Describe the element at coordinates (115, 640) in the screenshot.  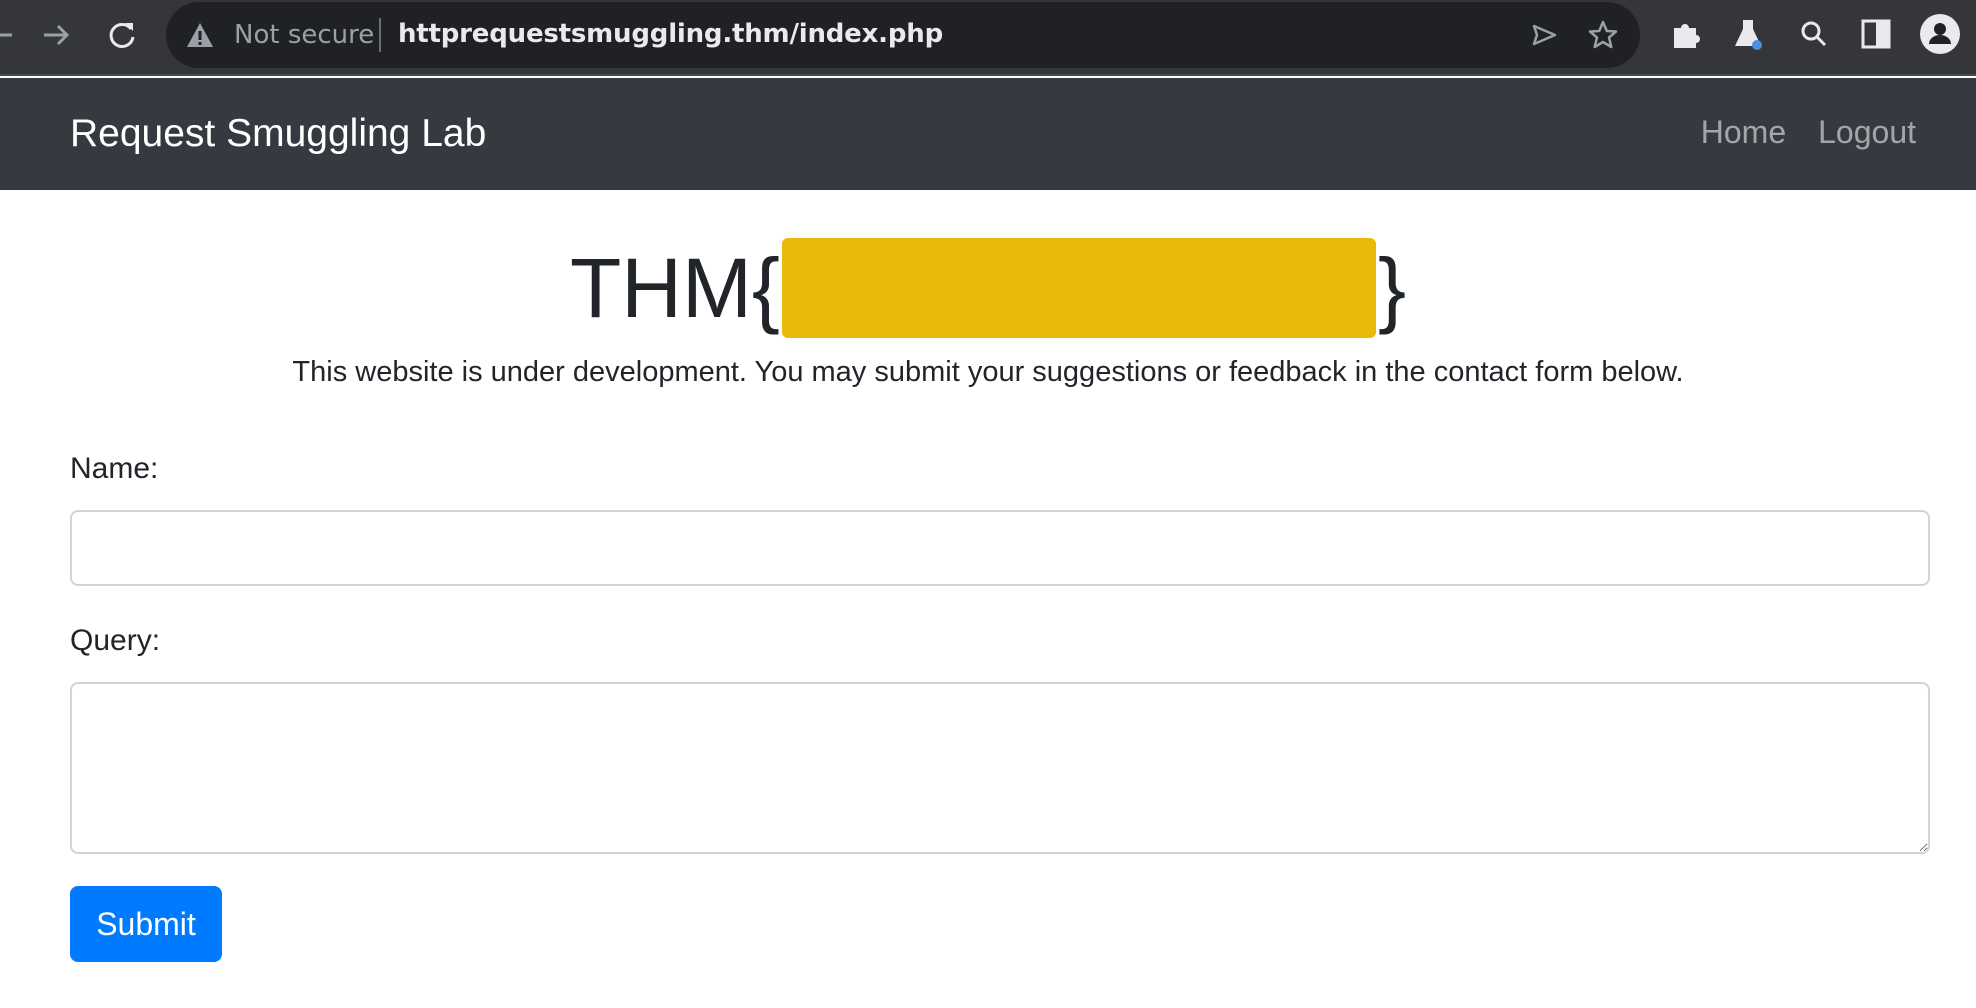
I see `query-label: Query:` at that location.